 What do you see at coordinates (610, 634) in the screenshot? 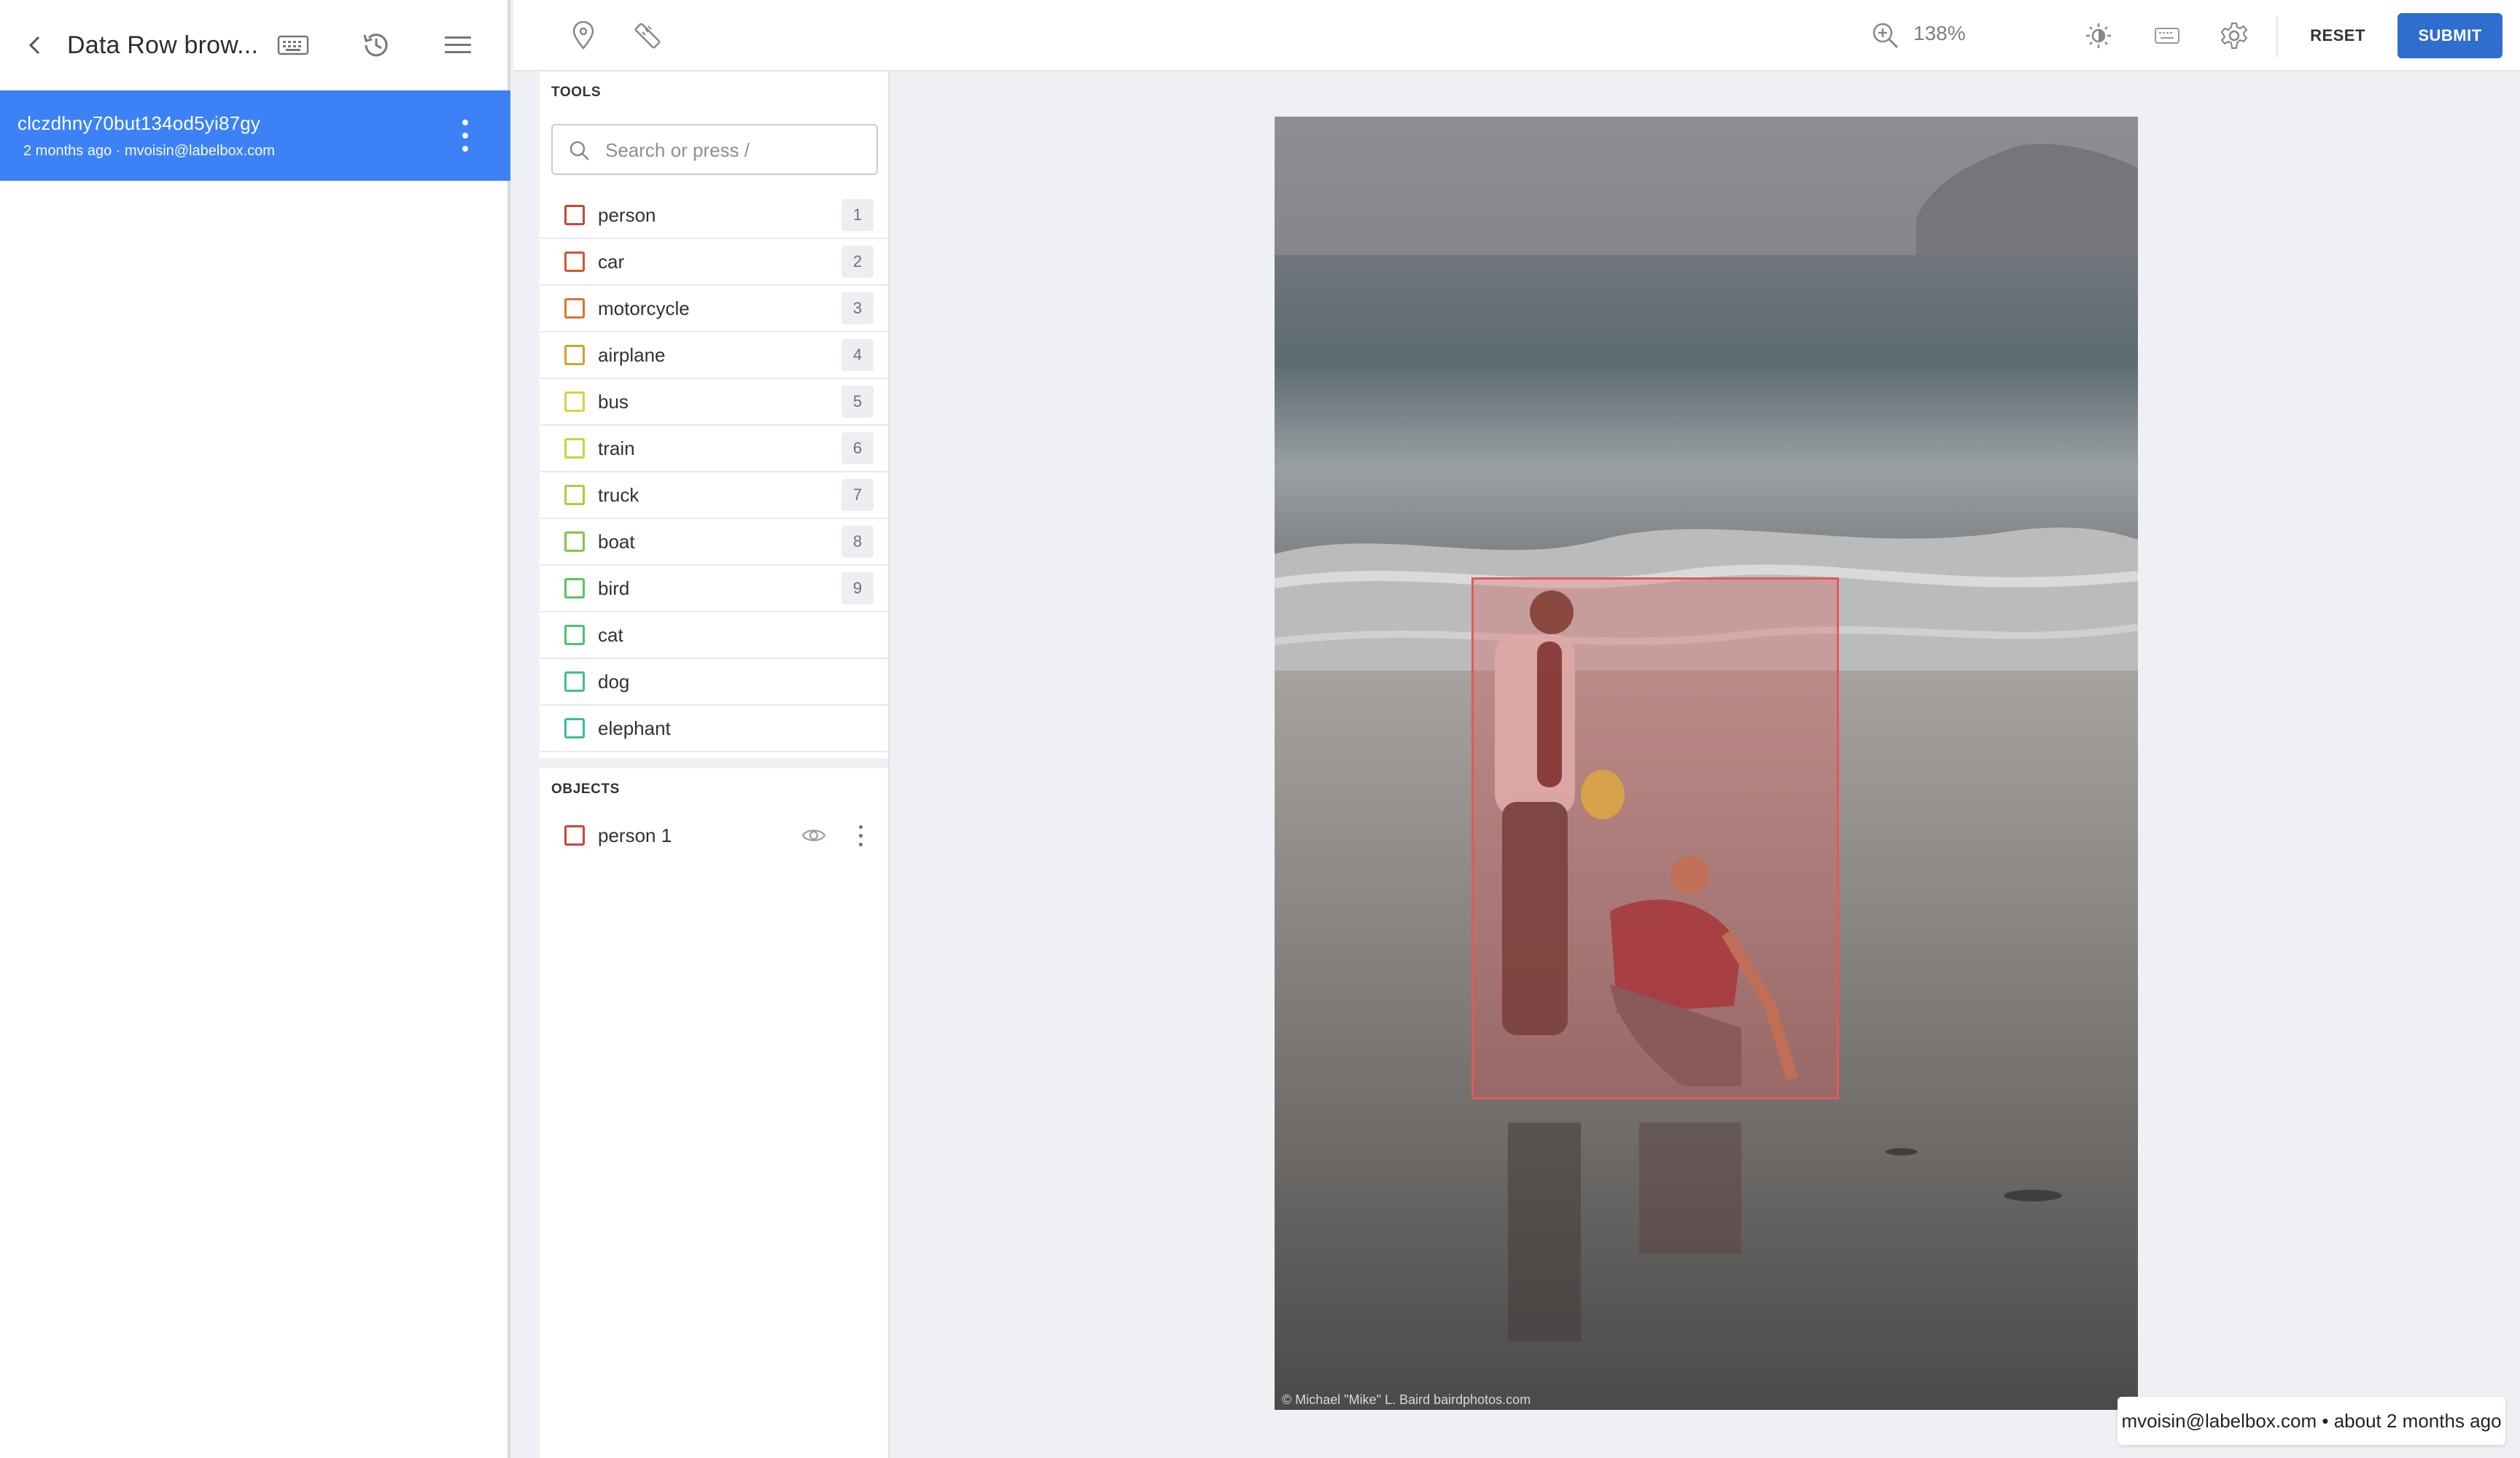
I see `tool-item-label: cat` at bounding box center [610, 634].